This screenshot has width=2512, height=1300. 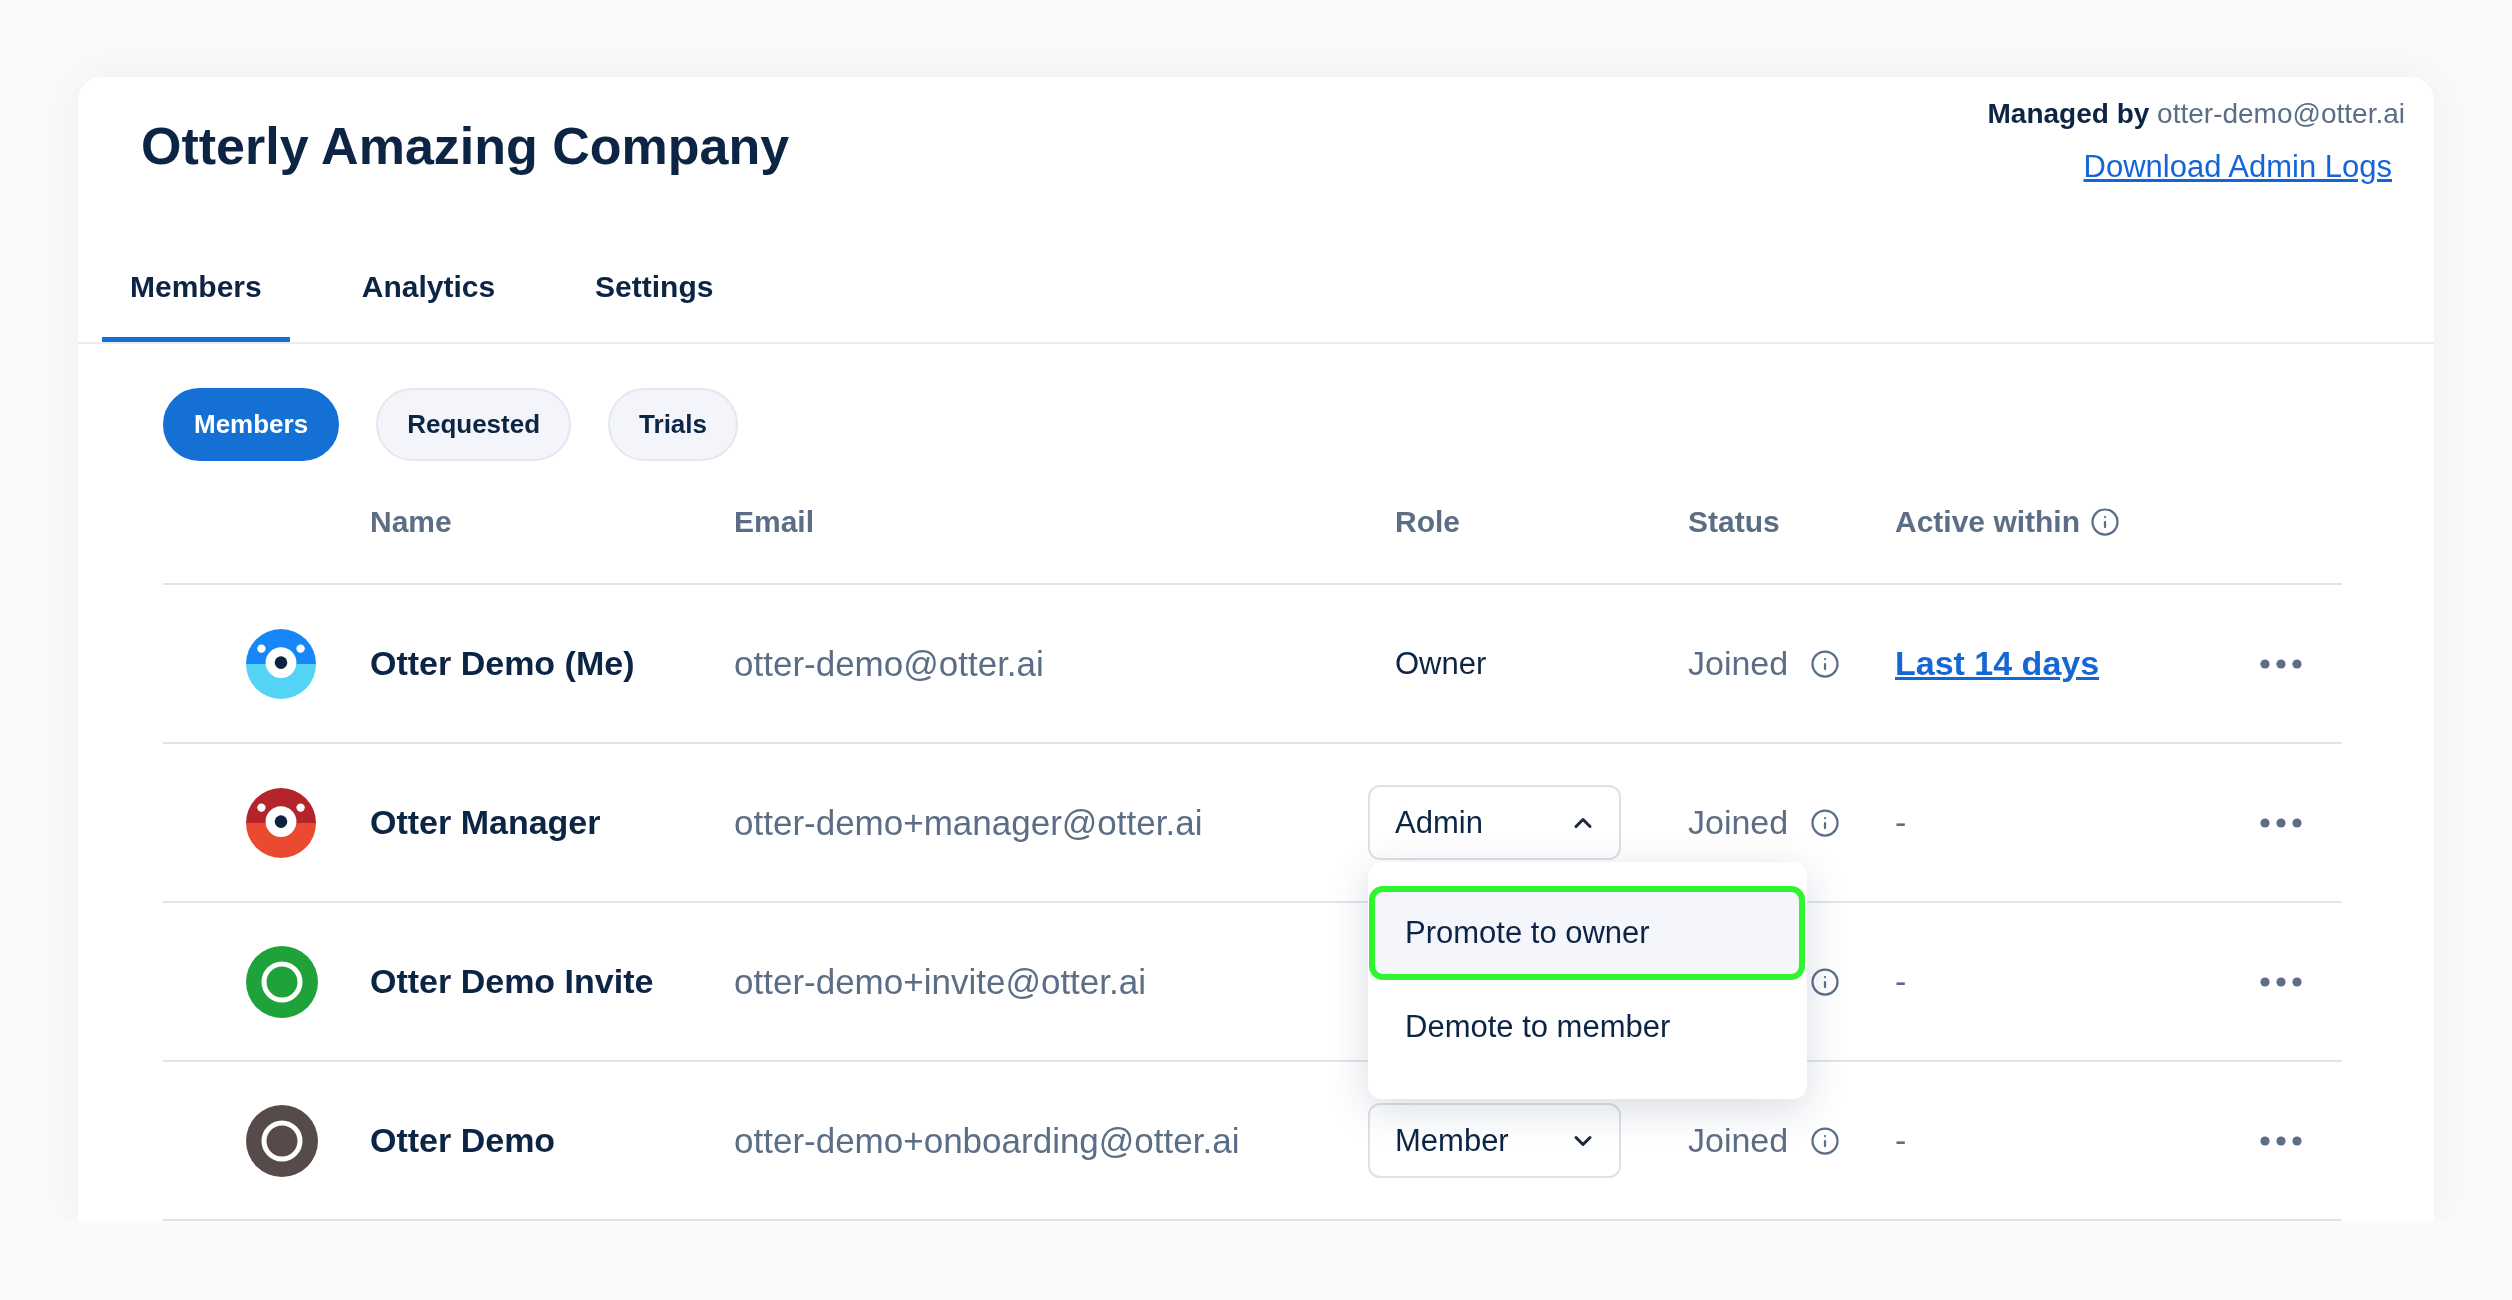 I want to click on column-header: Email, so click(x=774, y=522).